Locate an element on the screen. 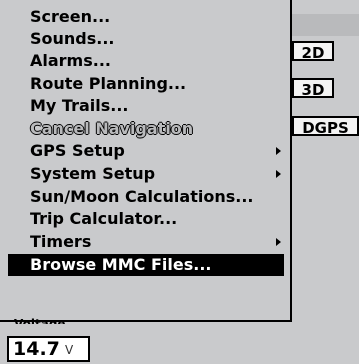  menu-item-cancel-navigation: Cancel Navigation is located at coordinates (146, 129).